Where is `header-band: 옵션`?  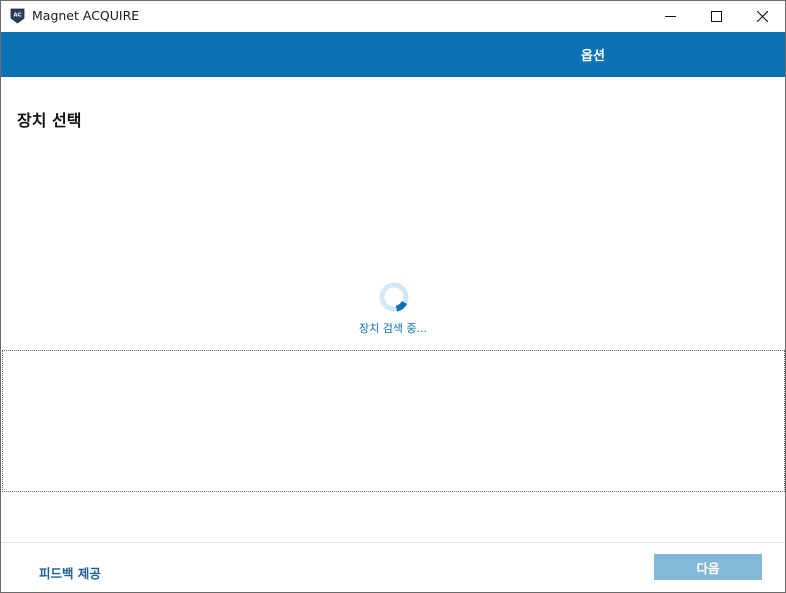 header-band: 옵션 is located at coordinates (393, 54).